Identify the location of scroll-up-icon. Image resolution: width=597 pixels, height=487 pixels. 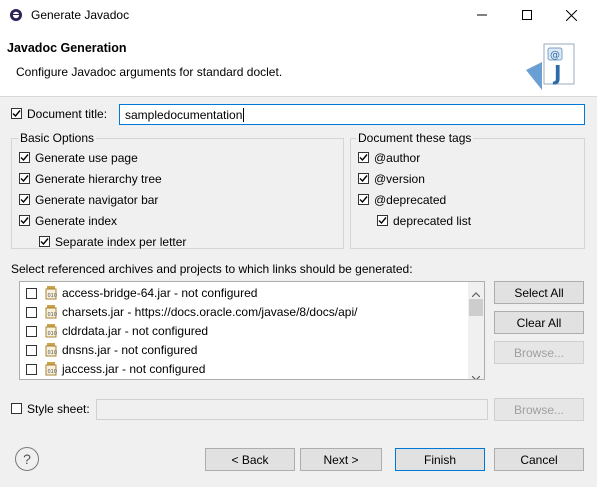
(476, 293).